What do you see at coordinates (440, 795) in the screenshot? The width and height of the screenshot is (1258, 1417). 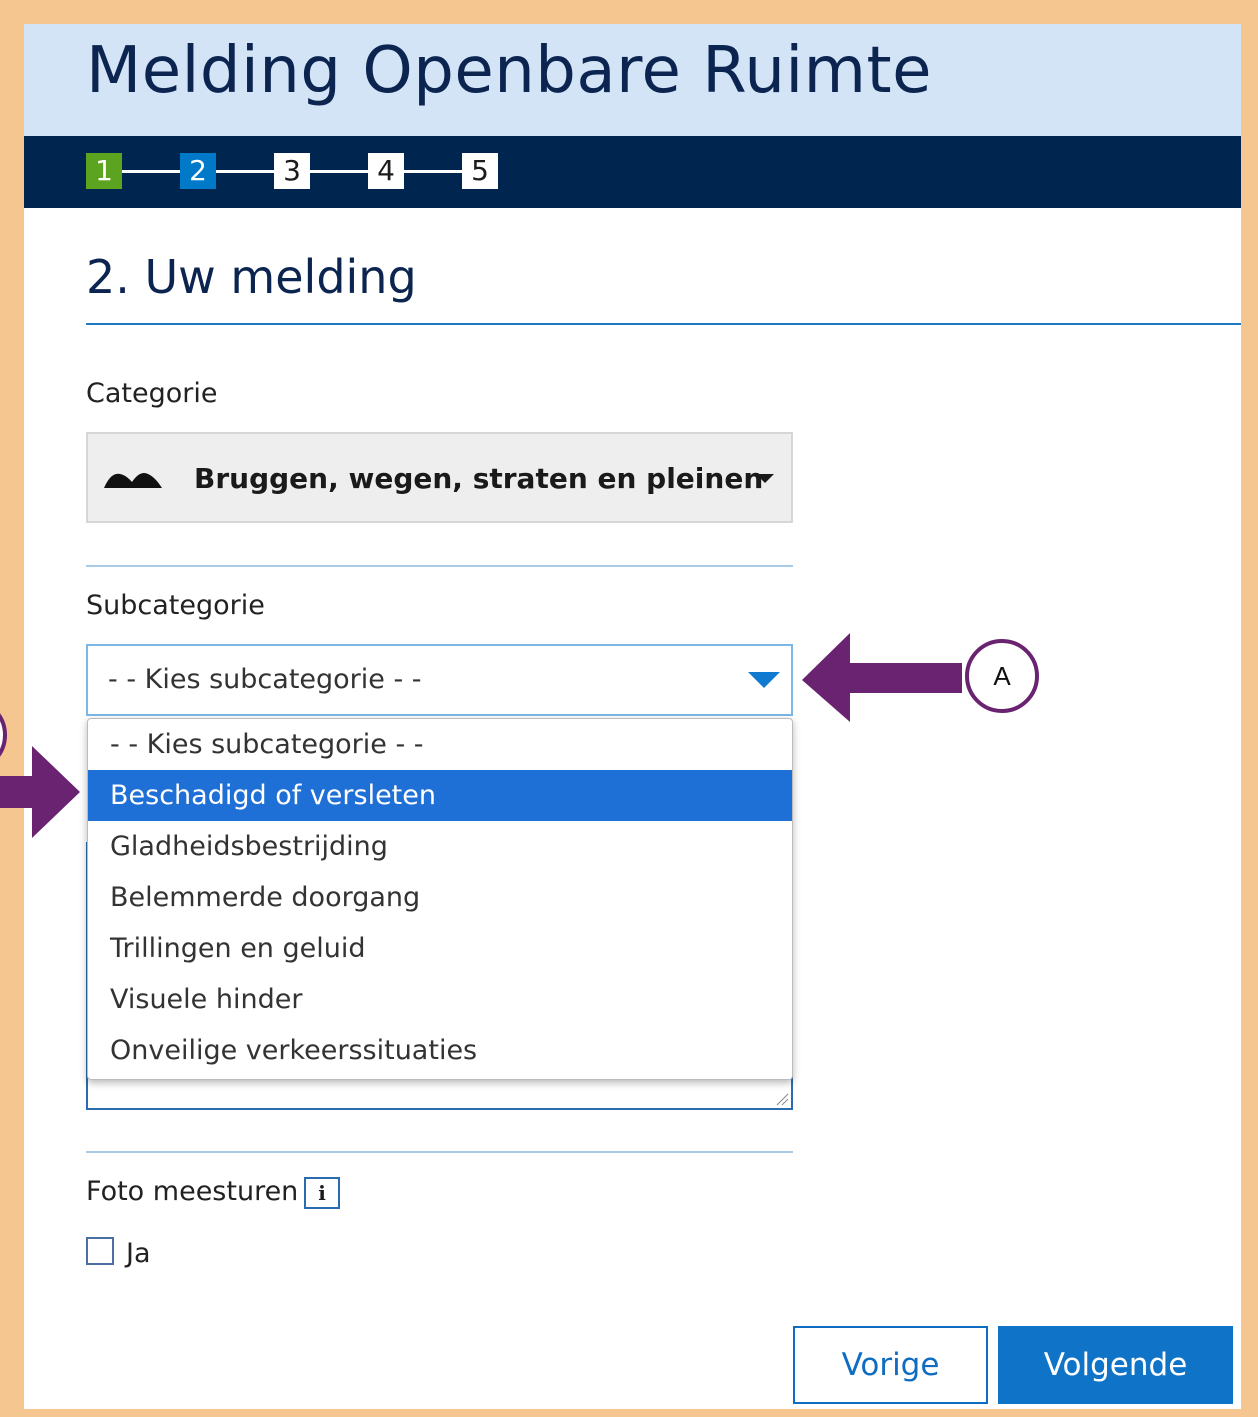 I see `dropdown-option-highlighted: Beschadigd of versleten` at bounding box center [440, 795].